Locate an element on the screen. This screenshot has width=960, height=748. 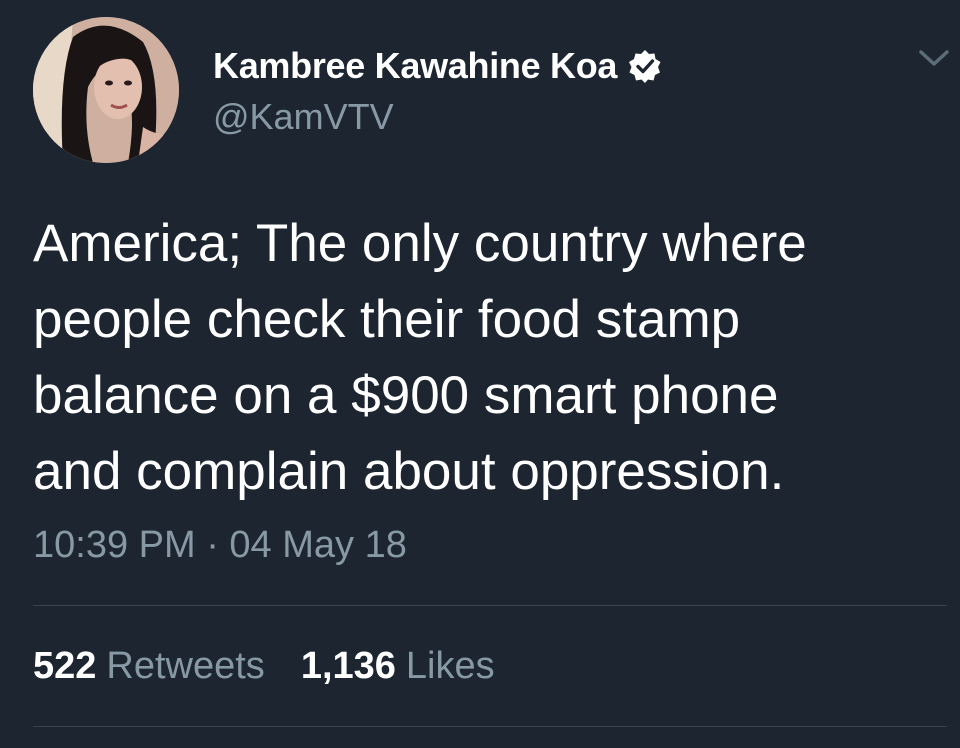
profile-photo-icon is located at coordinates (106, 90).